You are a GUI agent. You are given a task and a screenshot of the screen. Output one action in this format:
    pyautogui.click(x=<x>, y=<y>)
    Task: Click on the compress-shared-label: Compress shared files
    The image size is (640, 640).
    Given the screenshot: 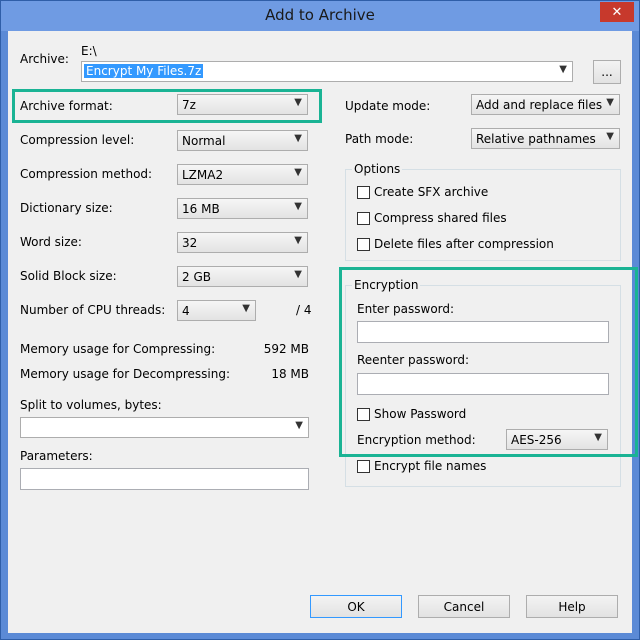 What is the action you would take?
    pyautogui.click(x=440, y=218)
    